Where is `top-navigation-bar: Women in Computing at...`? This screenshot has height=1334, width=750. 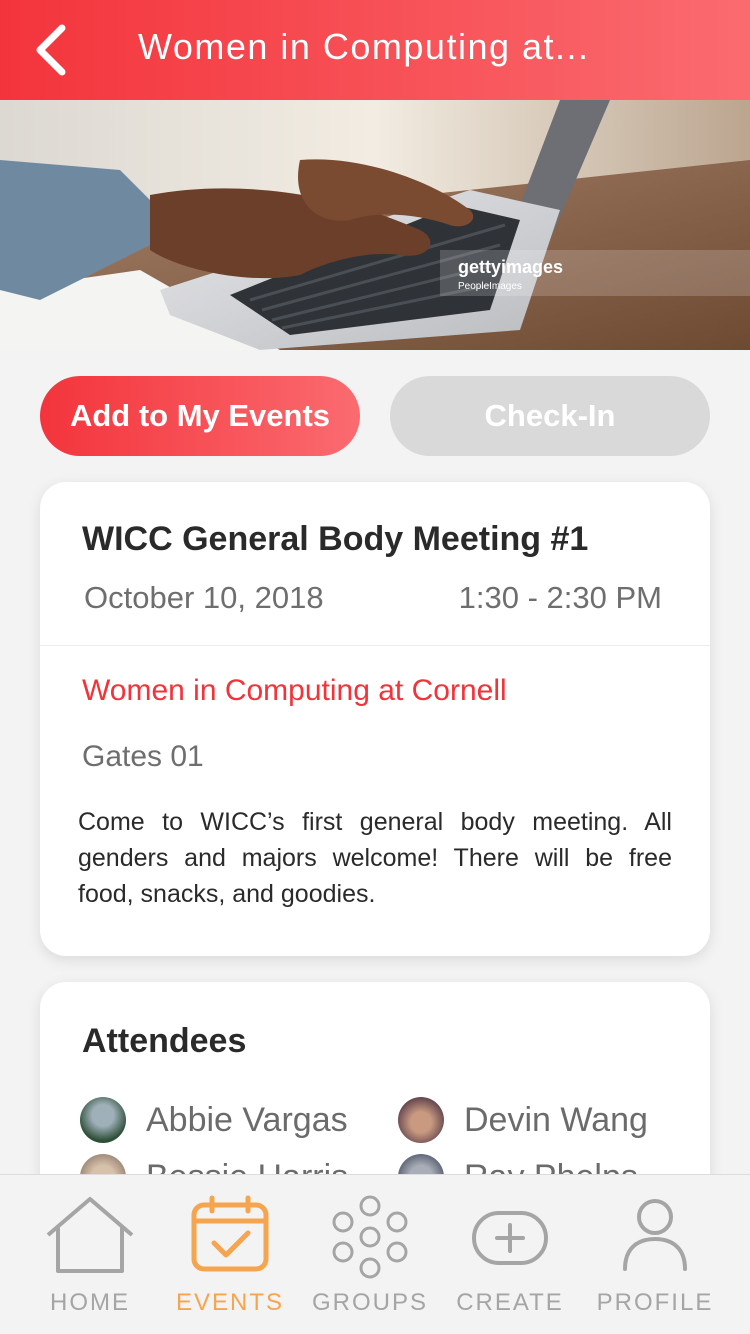 top-navigation-bar: Women in Computing at... is located at coordinates (375, 50).